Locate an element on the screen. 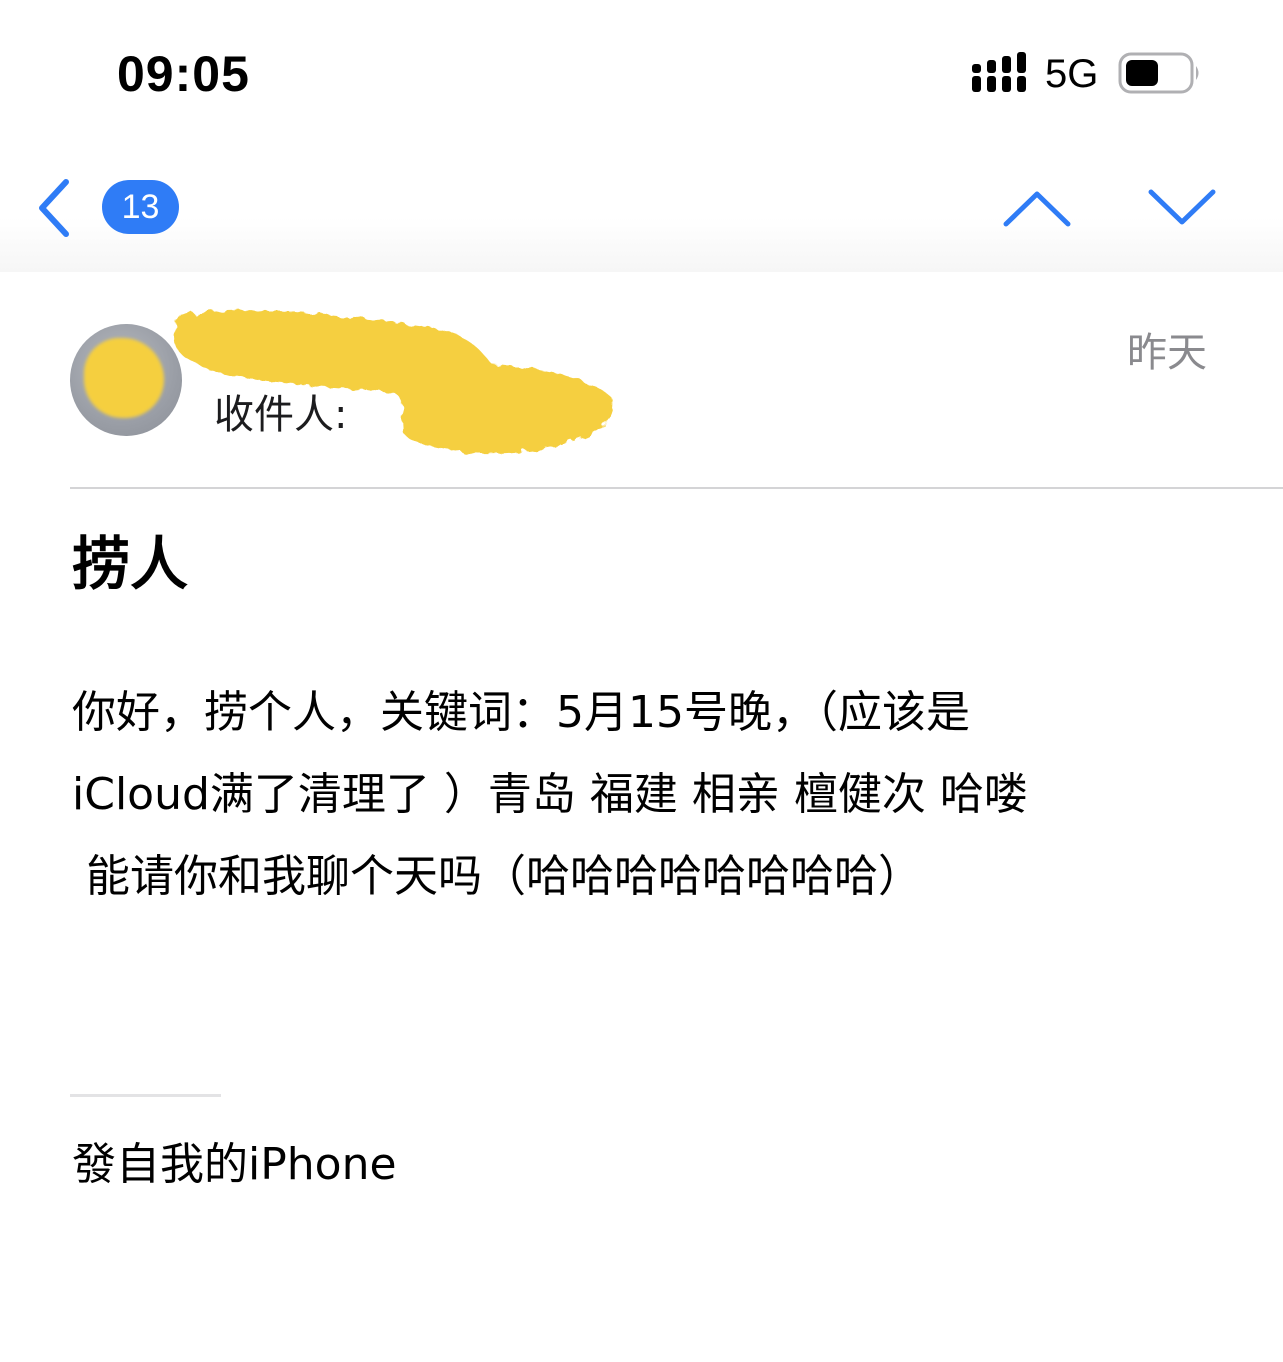 The height and width of the screenshot is (1362, 1283). status-bar: 09:05 5G is located at coordinates (641, 75).